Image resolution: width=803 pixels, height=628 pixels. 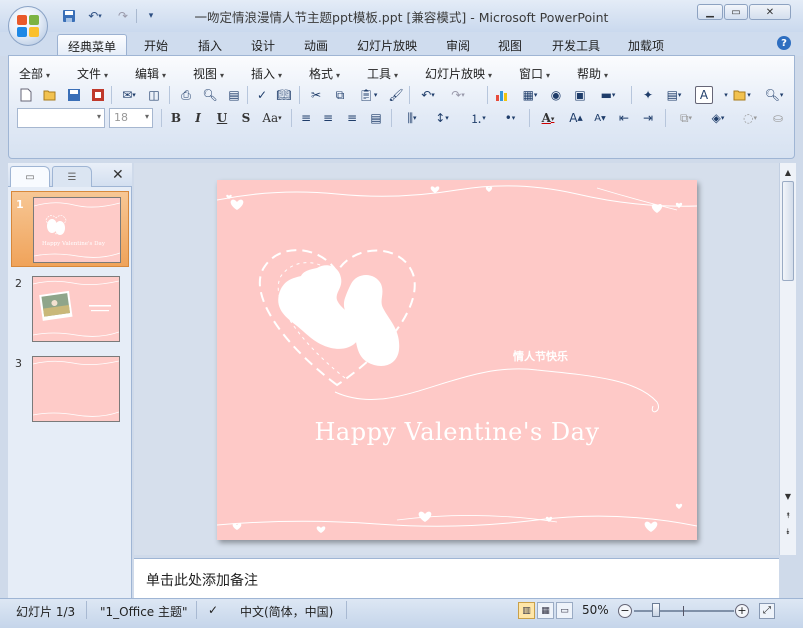 I want to click on format-painter-icon: 🖌︎, so click(x=396, y=95).